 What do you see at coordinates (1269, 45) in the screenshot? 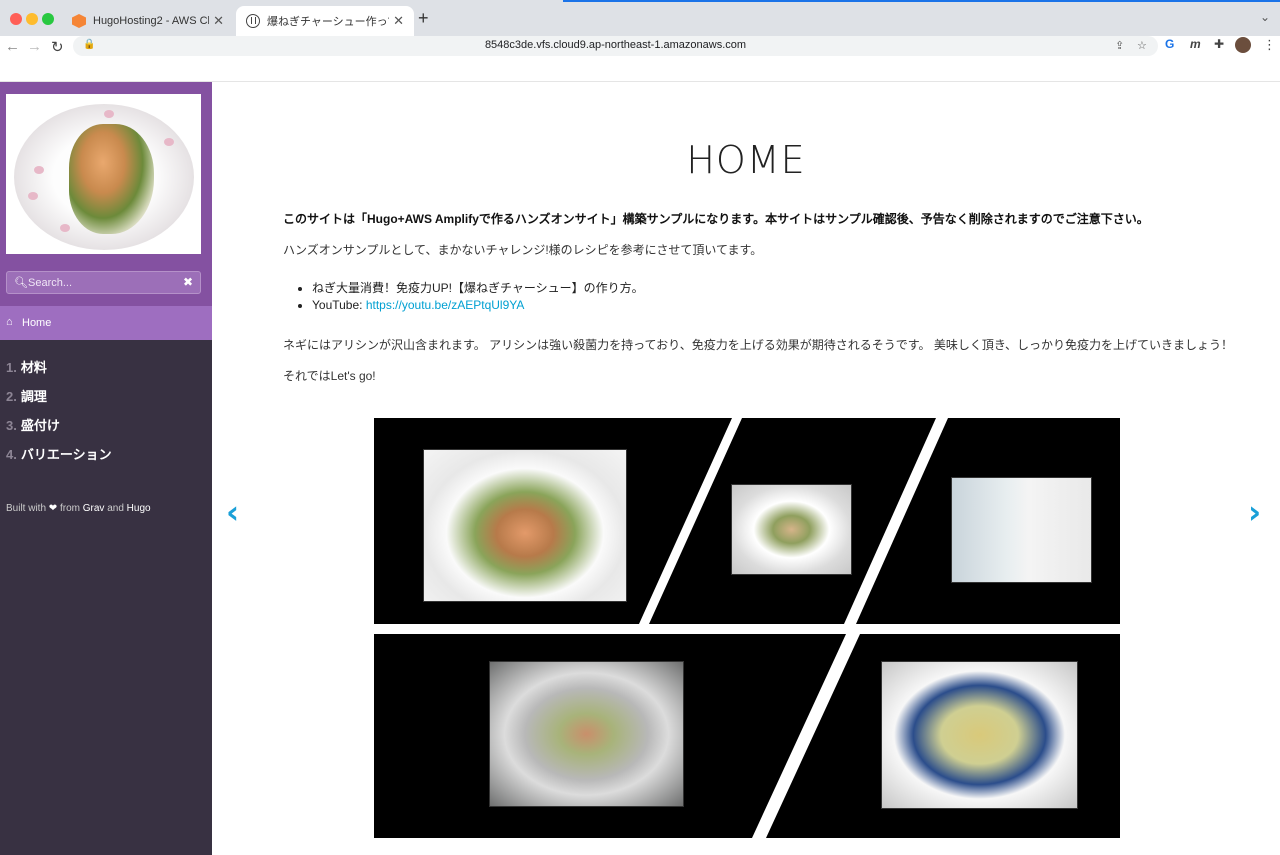
I see `browser-menu-icon: ⋮` at bounding box center [1269, 45].